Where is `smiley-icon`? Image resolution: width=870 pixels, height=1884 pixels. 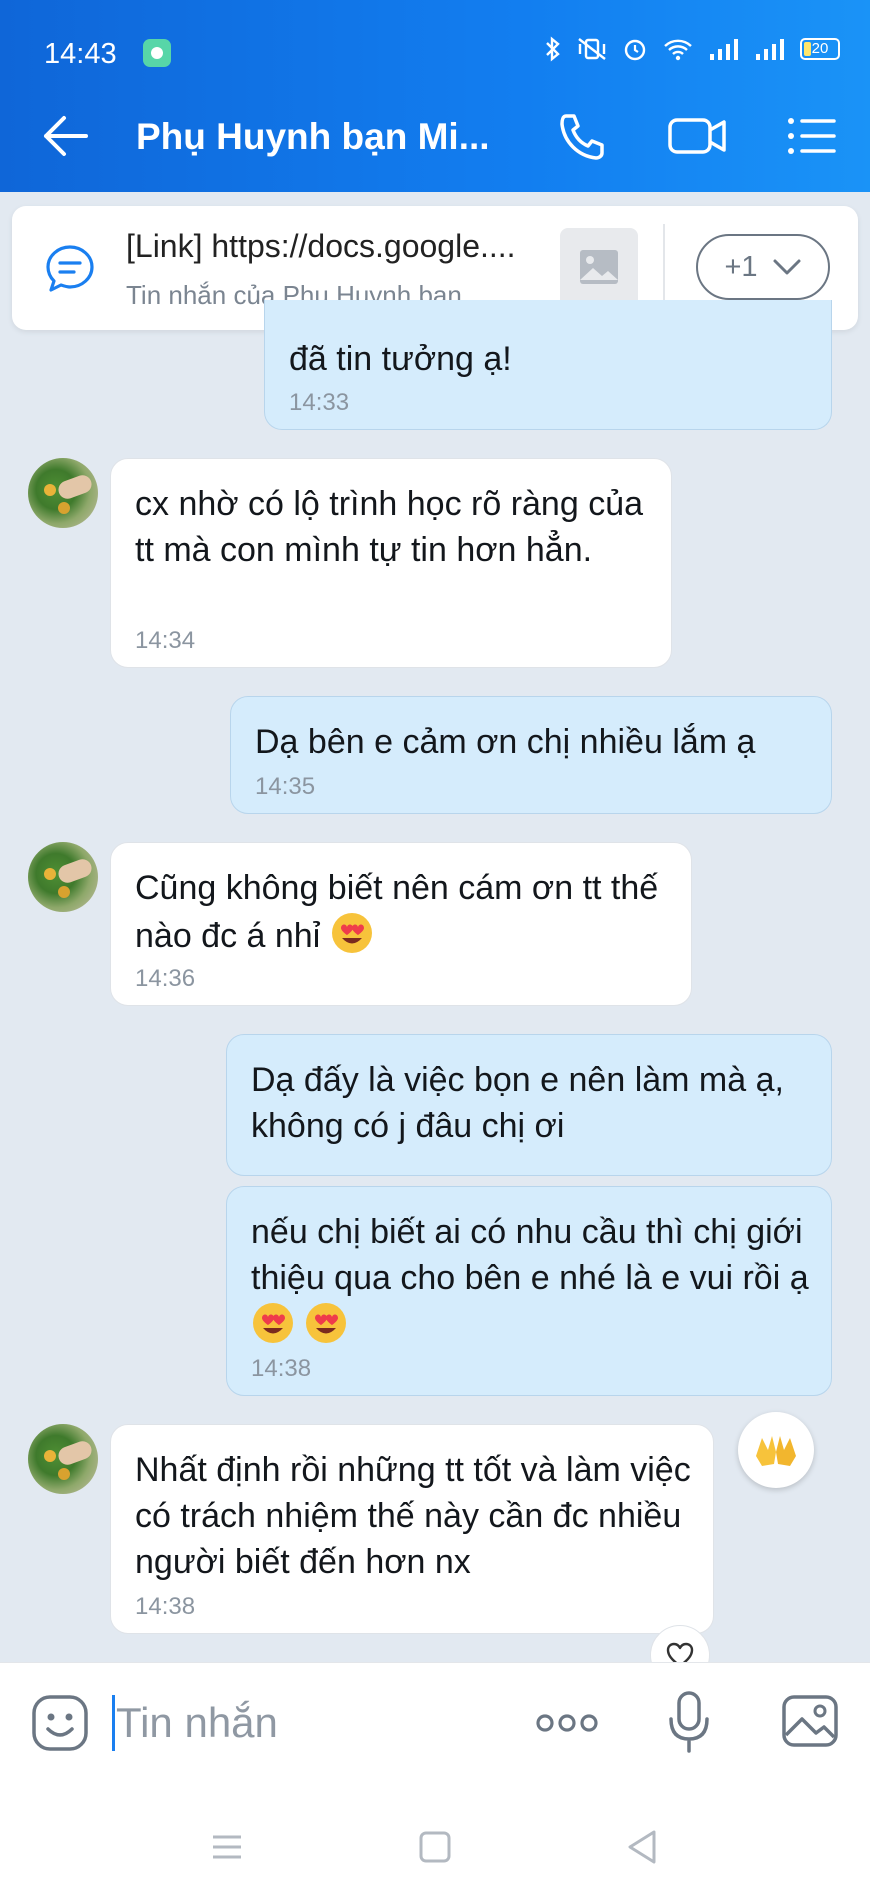 smiley-icon is located at coordinates (60, 1723).